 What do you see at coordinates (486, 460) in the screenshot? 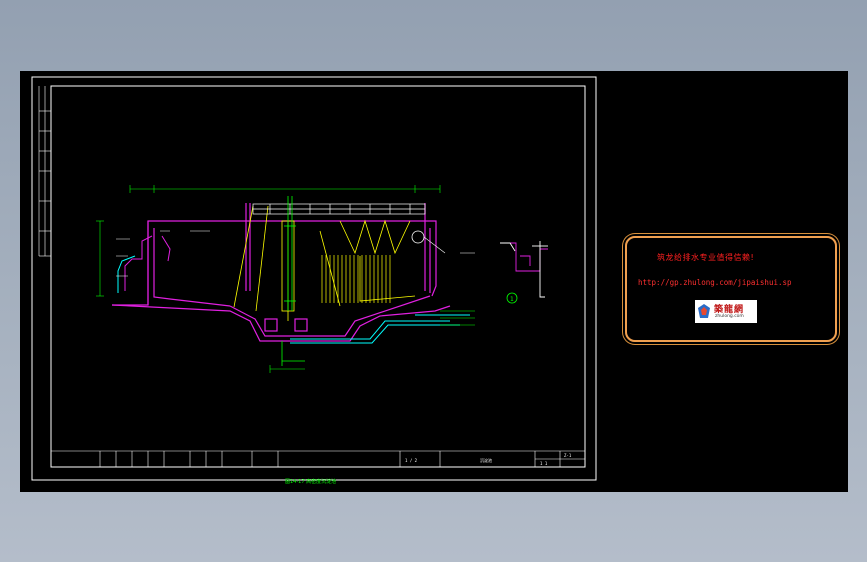
I see `title-drawing-name: 沉淀池` at bounding box center [486, 460].